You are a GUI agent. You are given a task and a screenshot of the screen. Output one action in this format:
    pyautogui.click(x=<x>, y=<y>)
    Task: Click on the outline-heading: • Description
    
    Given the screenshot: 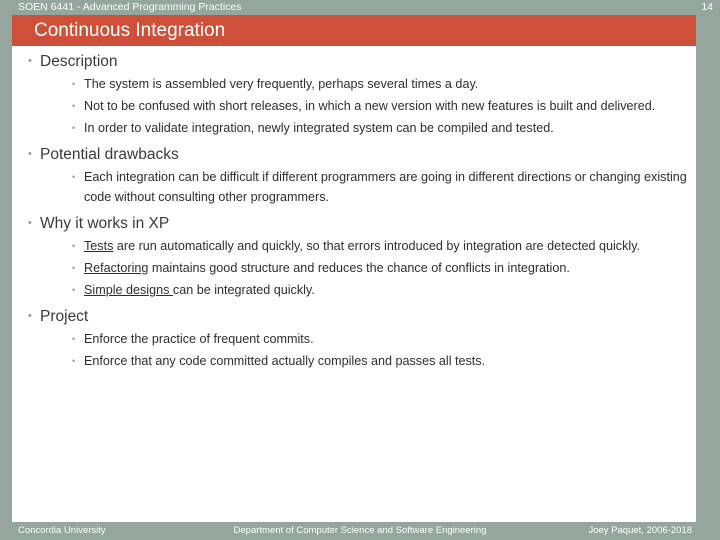 What is the action you would take?
    pyautogui.click(x=354, y=61)
    